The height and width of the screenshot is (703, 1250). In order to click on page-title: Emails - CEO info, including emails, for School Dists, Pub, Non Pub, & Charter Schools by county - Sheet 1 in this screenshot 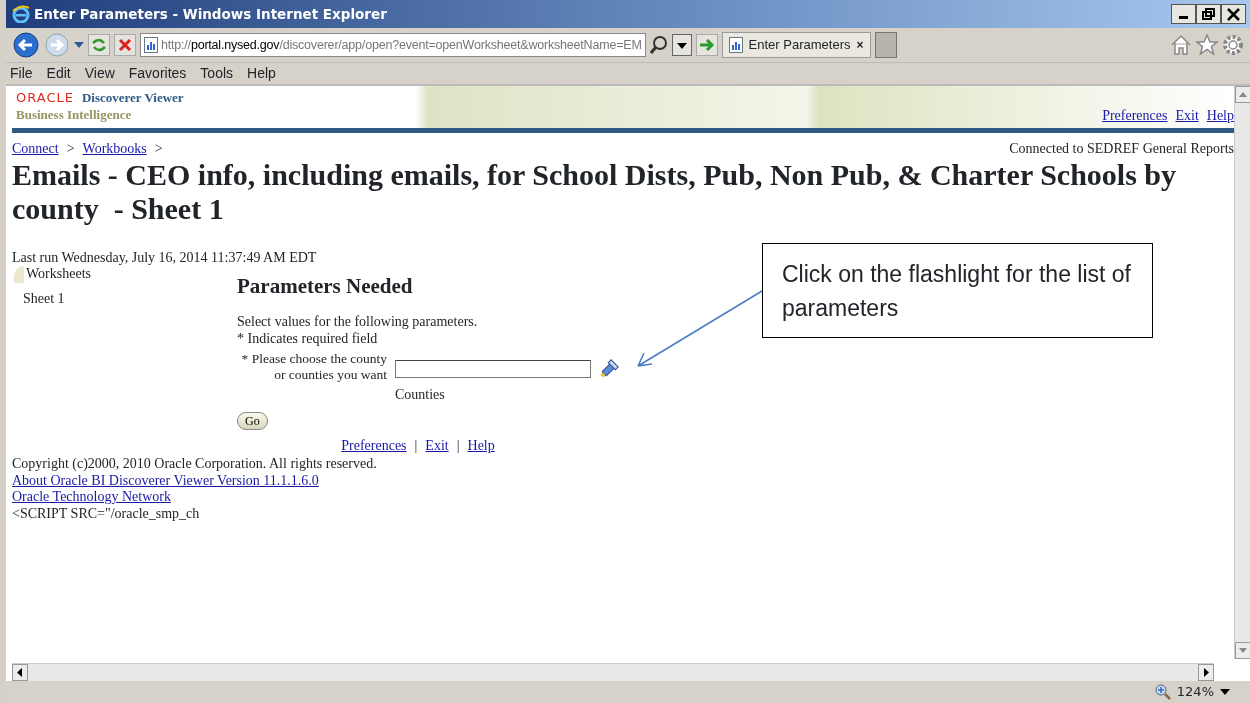, I will do `click(595, 191)`.